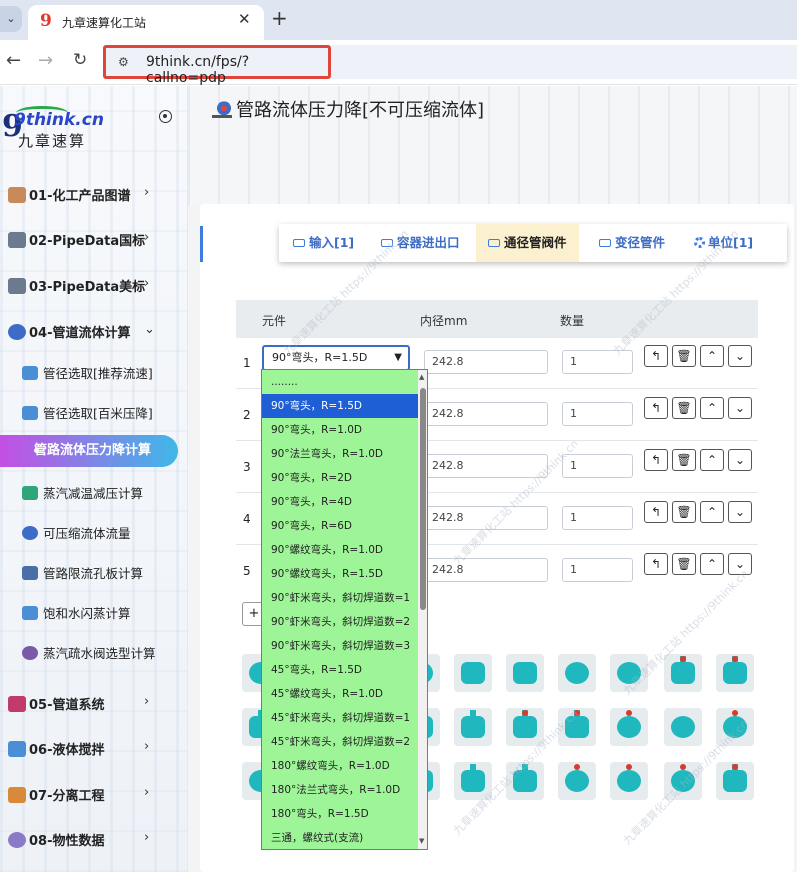  Describe the element at coordinates (340, 742) in the screenshot. I see `dropdown-option: 45°虾米弯头，斜切焊道数=2` at that location.